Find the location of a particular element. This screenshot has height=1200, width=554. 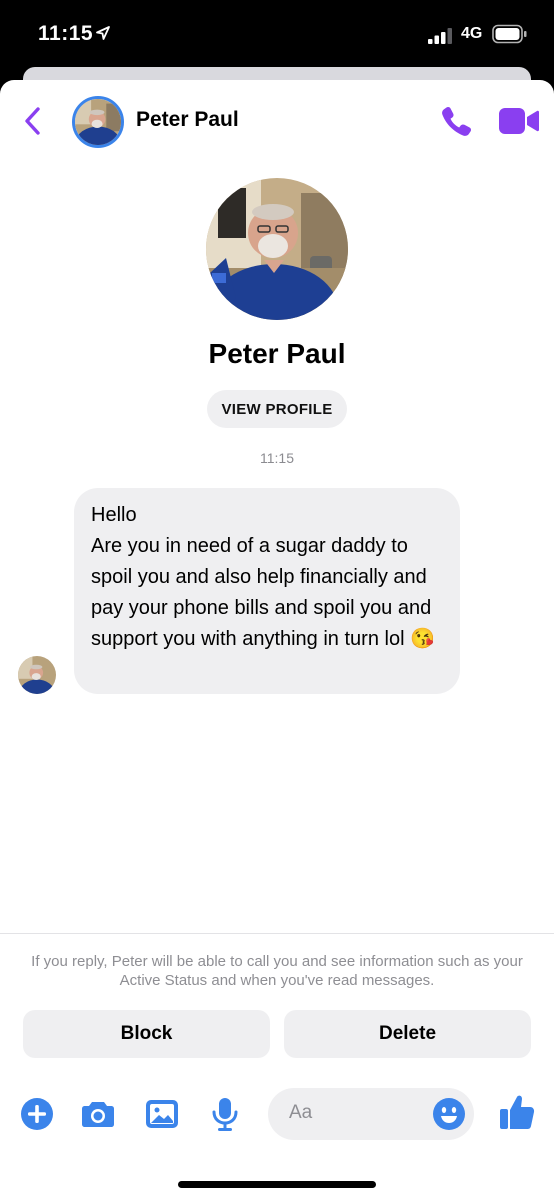

delete-button: Delete is located at coordinates (407, 1034).